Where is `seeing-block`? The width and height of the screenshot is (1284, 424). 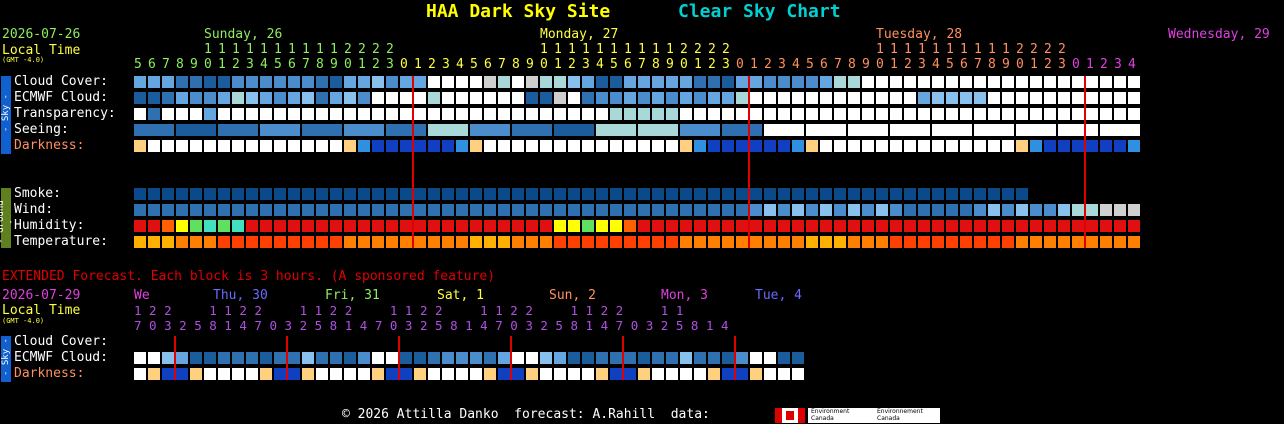
seeing-block is located at coordinates (280, 130).